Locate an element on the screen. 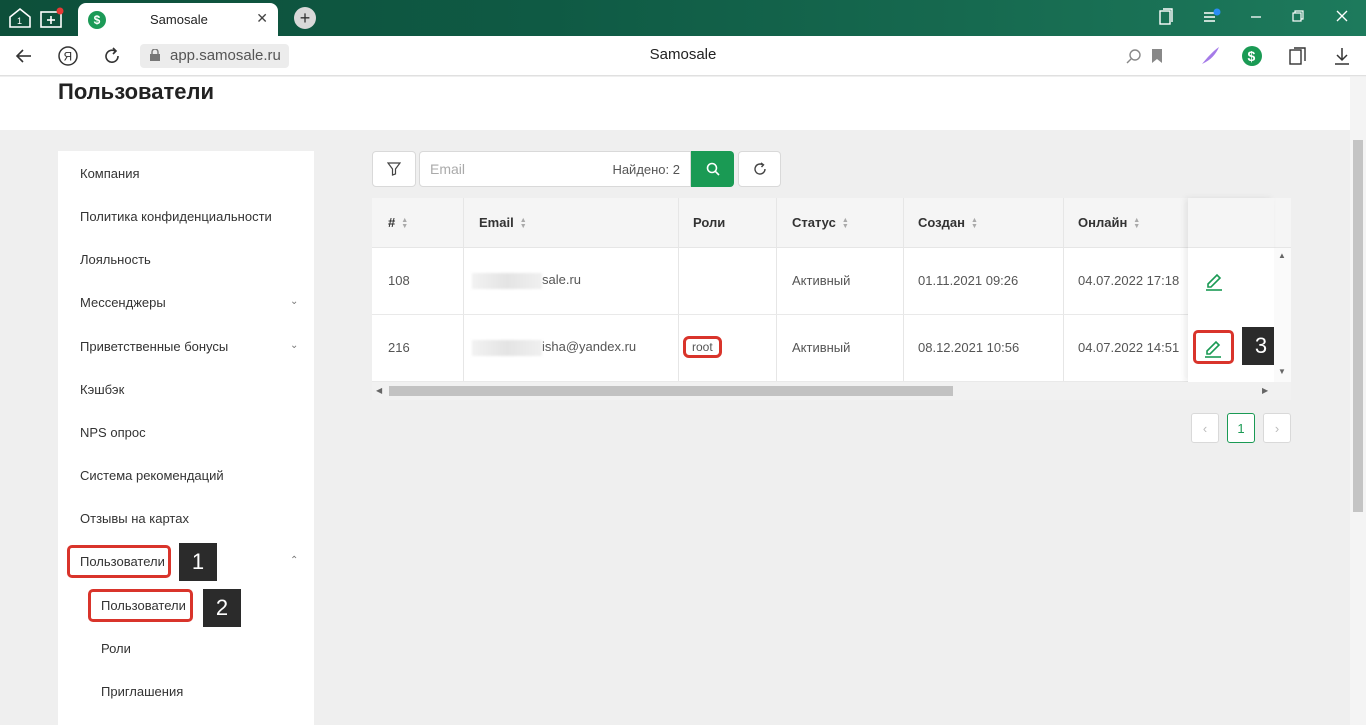  home-icon: 1 is located at coordinates (20, 18).